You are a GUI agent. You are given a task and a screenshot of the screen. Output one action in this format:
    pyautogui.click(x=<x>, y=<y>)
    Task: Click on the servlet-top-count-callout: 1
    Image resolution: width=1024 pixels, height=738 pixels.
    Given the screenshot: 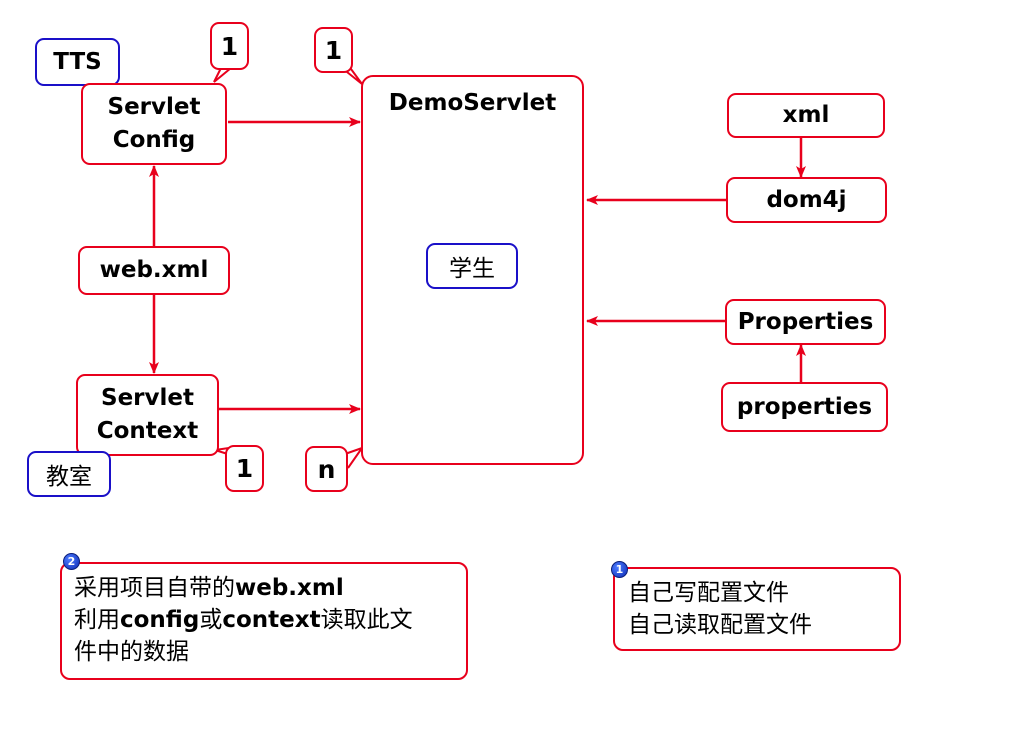 What is the action you would take?
    pyautogui.click(x=333, y=50)
    